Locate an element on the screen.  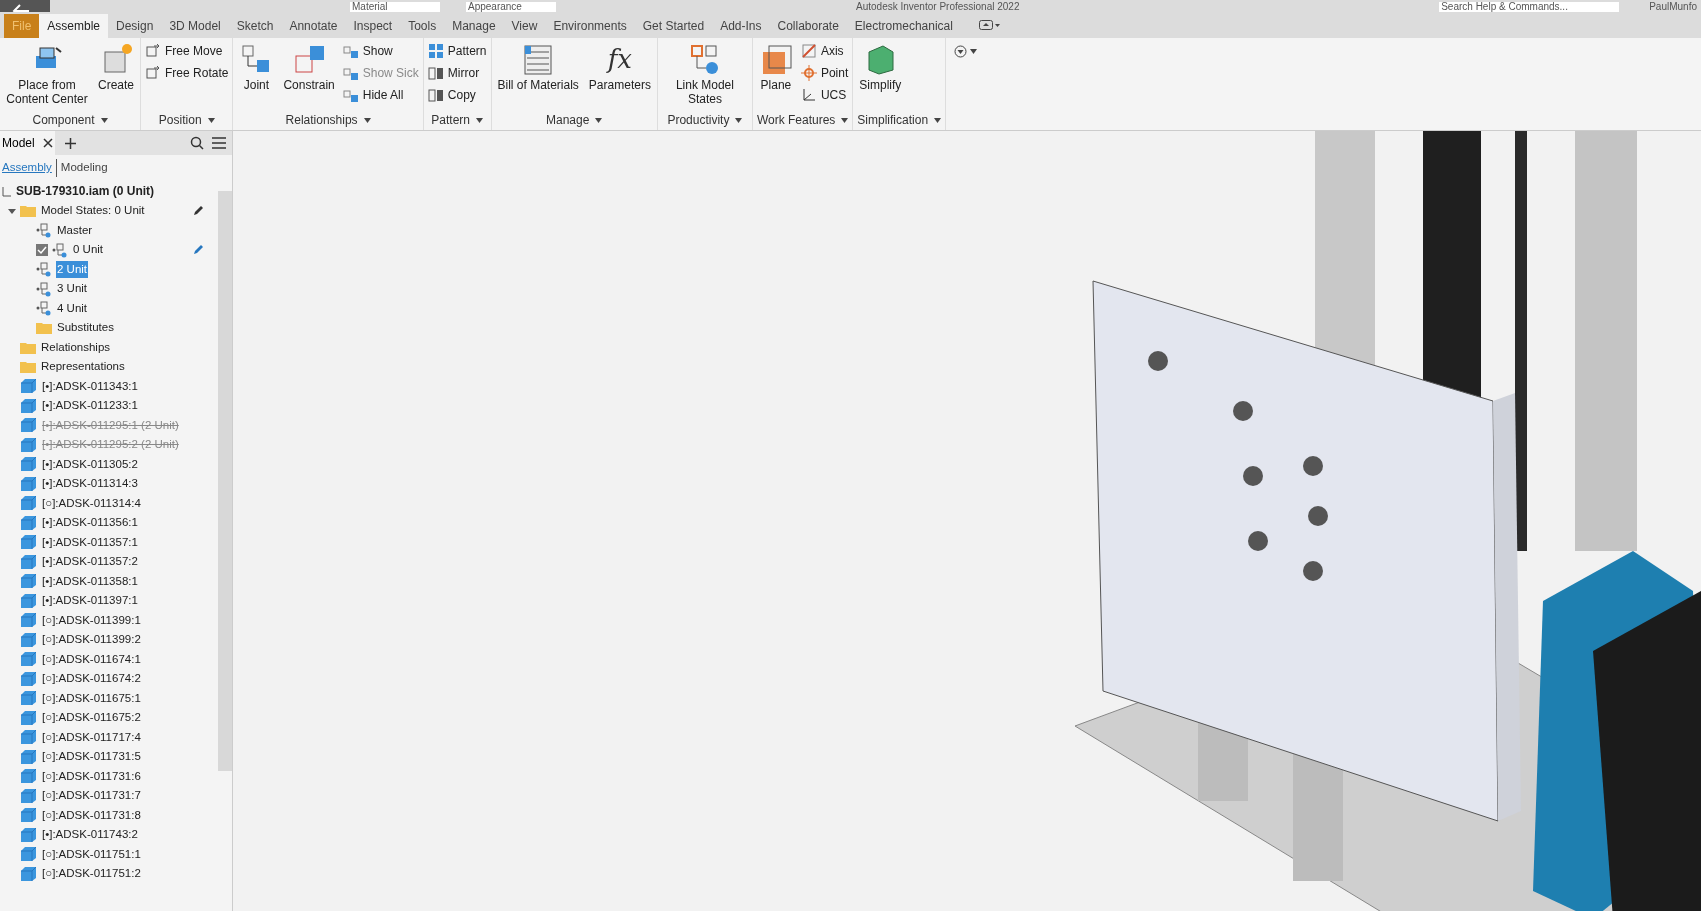
tree-item-label: [•]:ADSK-011305:2 is located at coordinates (90, 464).